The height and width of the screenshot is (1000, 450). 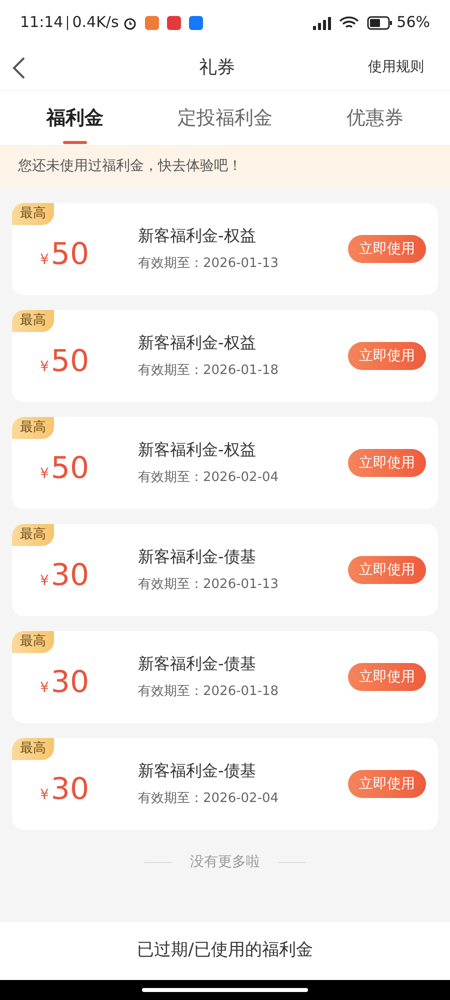 What do you see at coordinates (375, 118) in the screenshot?
I see `tab: 优惠券` at bounding box center [375, 118].